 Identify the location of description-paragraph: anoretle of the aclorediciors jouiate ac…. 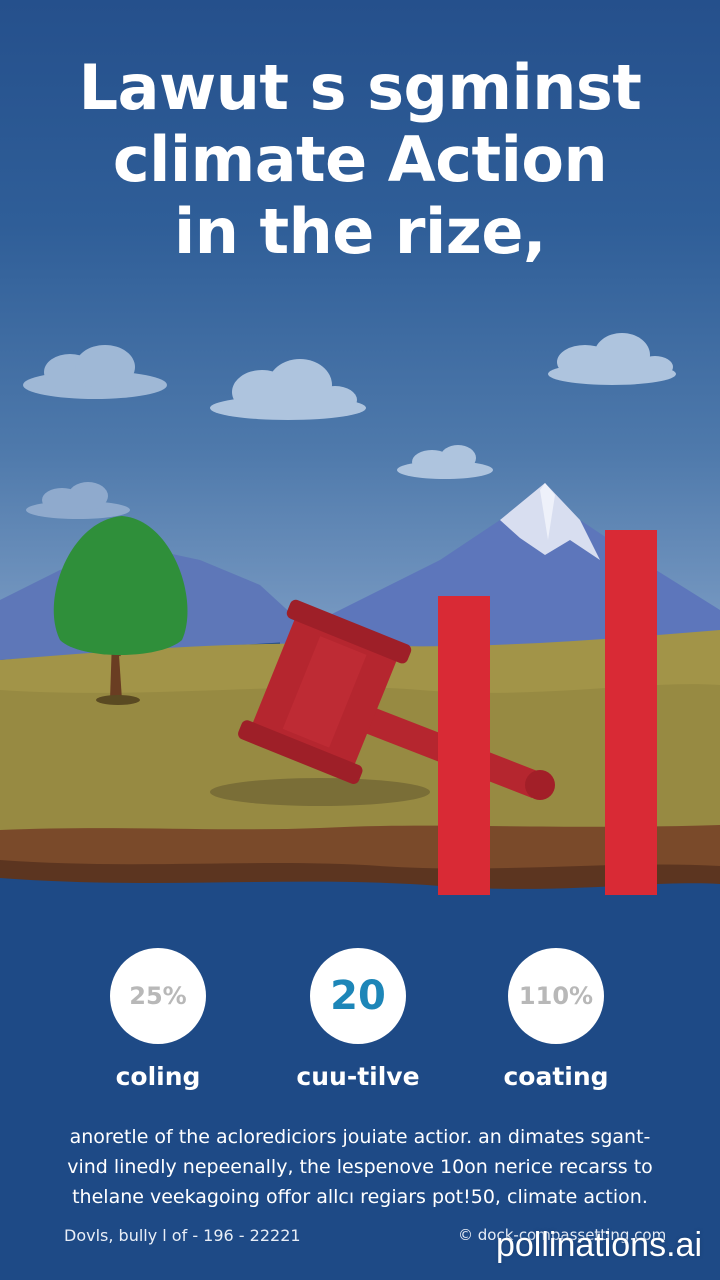
(360, 1167).